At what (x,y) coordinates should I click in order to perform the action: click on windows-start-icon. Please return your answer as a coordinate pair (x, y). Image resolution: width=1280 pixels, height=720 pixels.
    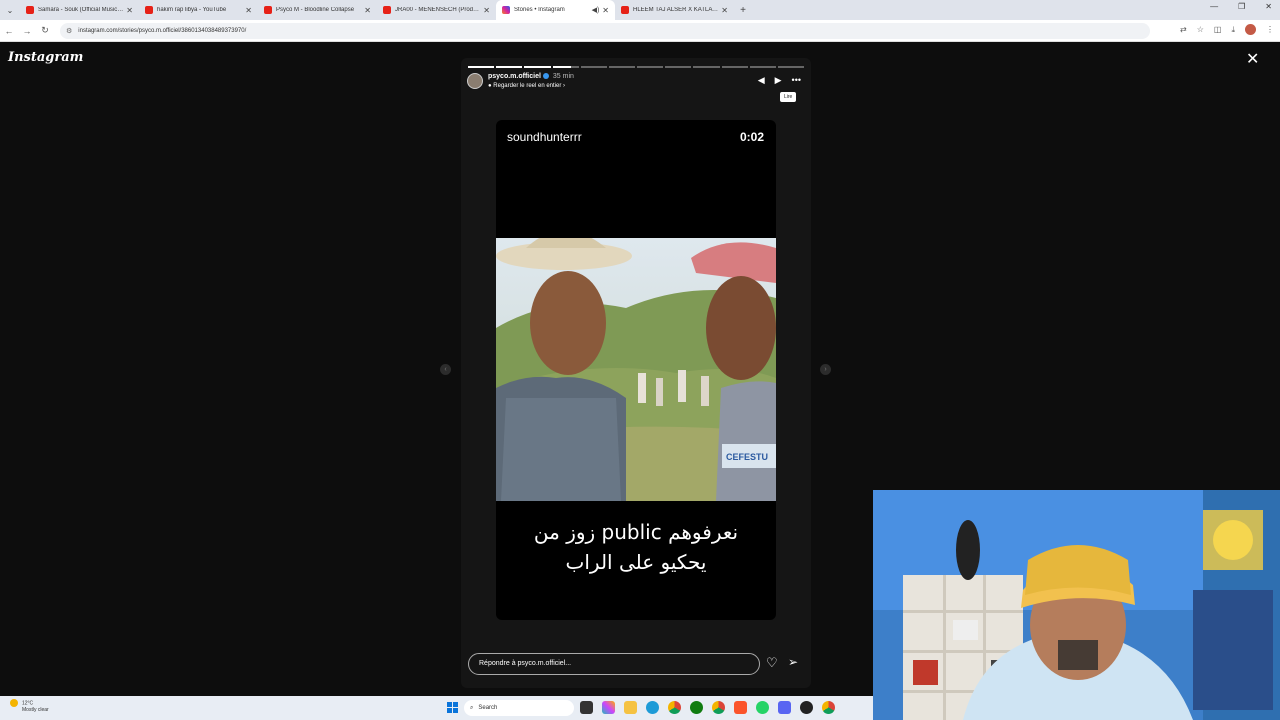
    Looking at the image, I should click on (452, 707).